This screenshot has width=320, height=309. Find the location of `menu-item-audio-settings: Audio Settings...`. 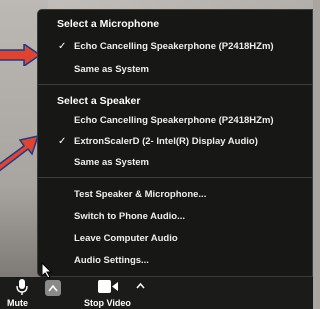

menu-item-audio-settings: Audio Settings... is located at coordinates (111, 260).